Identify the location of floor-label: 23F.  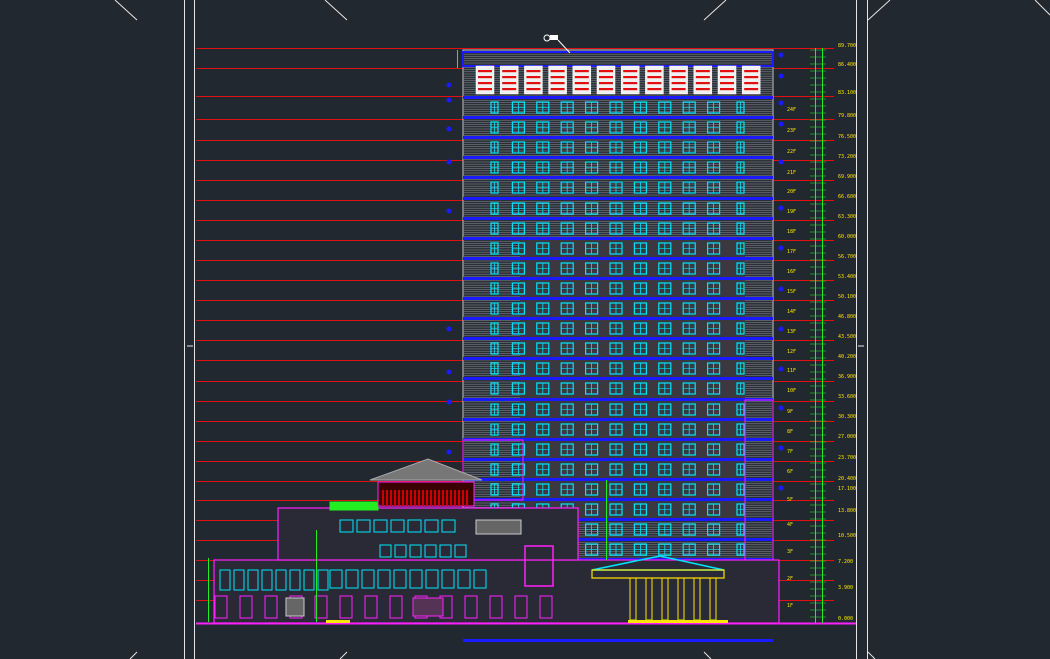
(791, 131).